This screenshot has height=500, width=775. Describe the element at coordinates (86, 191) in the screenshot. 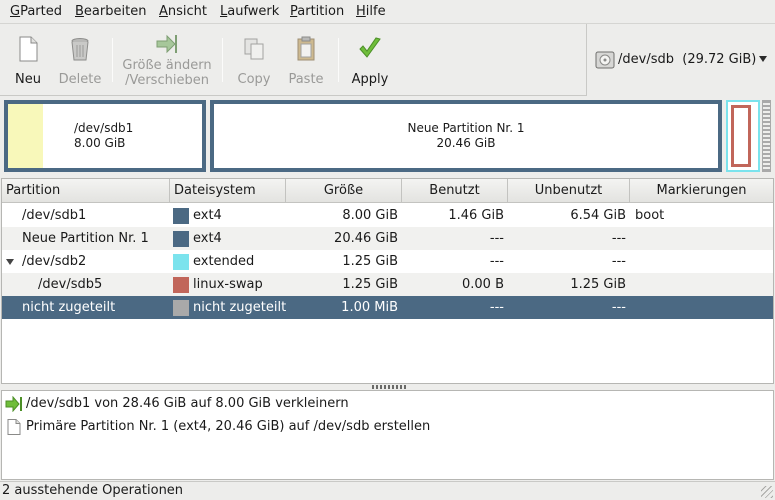

I see `col-partition: Partition` at that location.